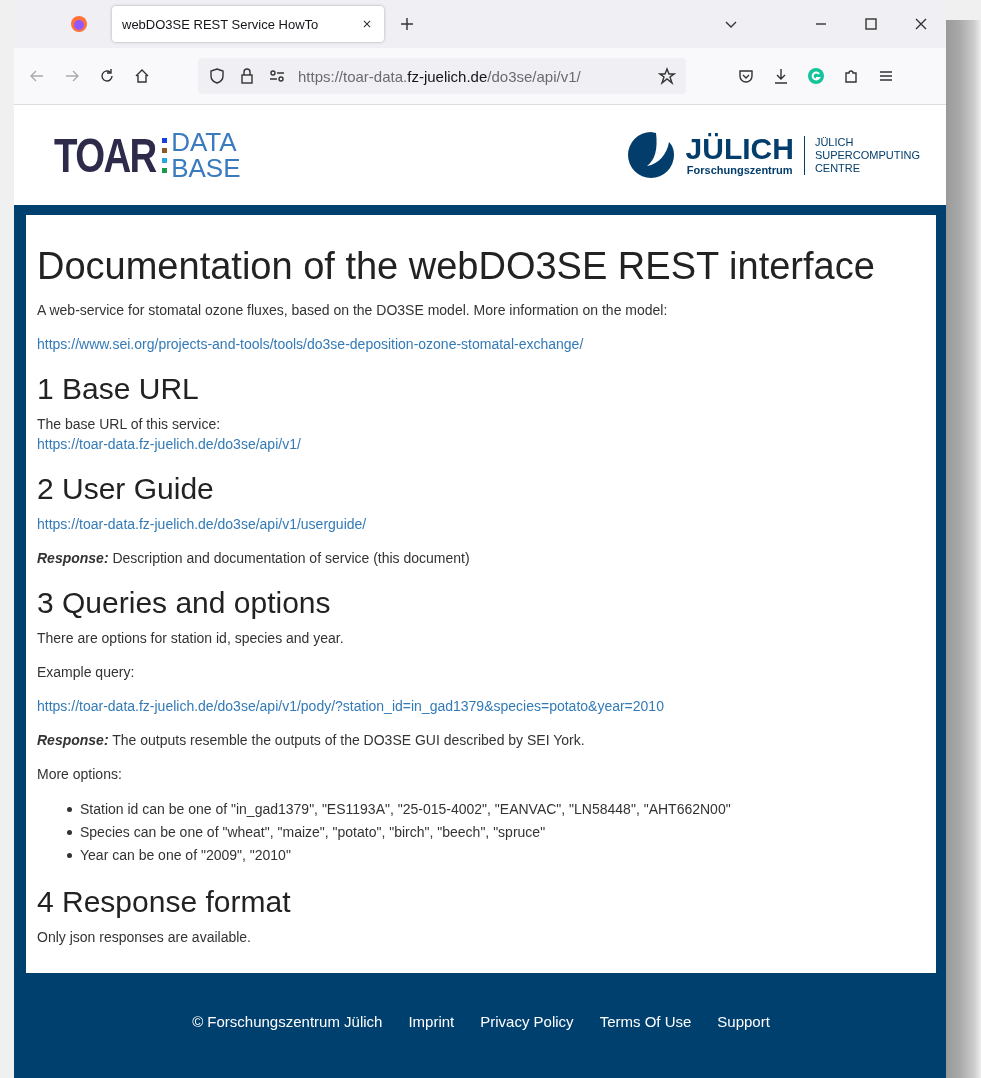 The image size is (981, 1078). What do you see at coordinates (164, 902) in the screenshot?
I see `section-heading: 4 Response format` at bounding box center [164, 902].